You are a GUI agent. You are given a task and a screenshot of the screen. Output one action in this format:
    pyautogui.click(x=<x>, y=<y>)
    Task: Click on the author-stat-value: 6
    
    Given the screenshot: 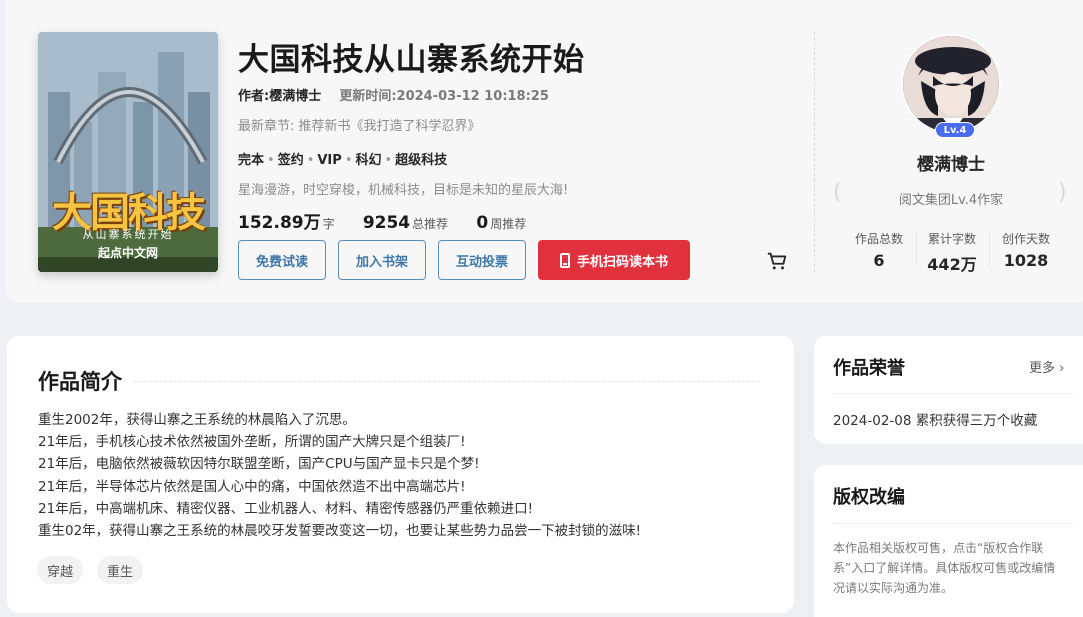 What is the action you would take?
    pyautogui.click(x=879, y=260)
    